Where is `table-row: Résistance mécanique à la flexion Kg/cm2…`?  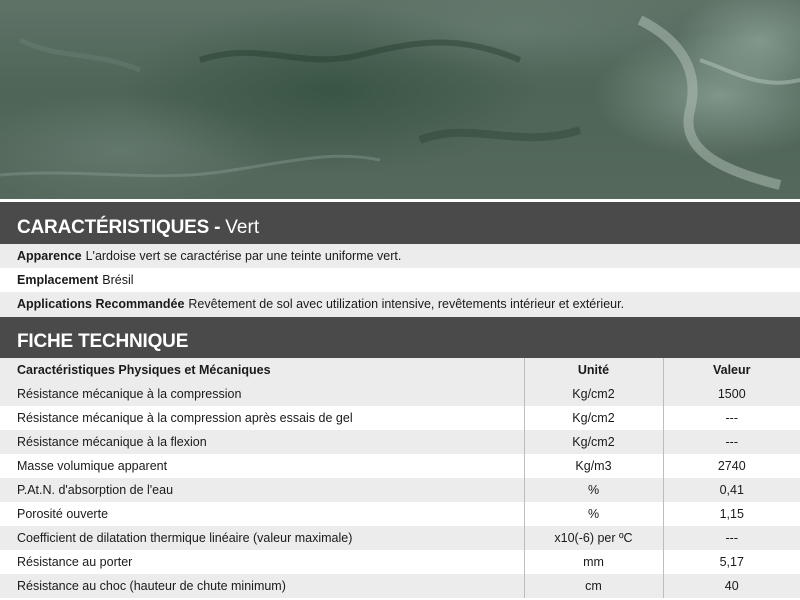
table-row: Résistance mécanique à la flexion Kg/cm2… is located at coordinates (400, 442).